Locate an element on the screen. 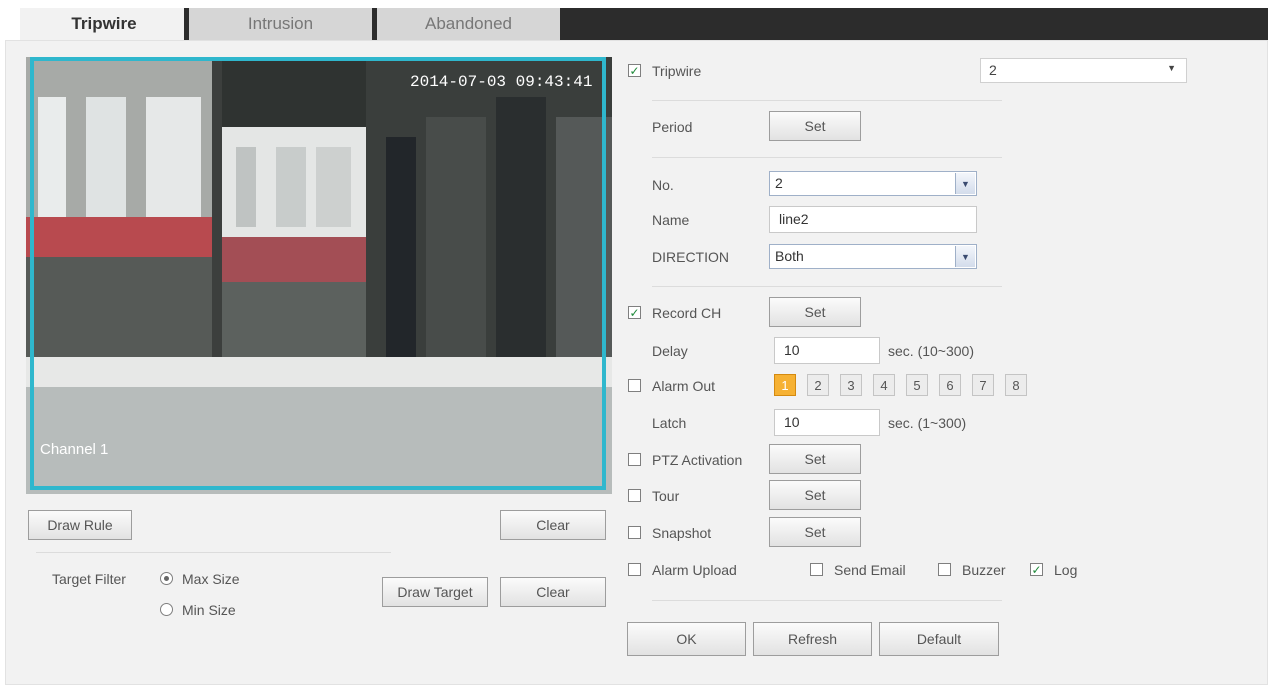 The image size is (1270, 690). tripwire-select-value: 2 is located at coordinates (993, 70).